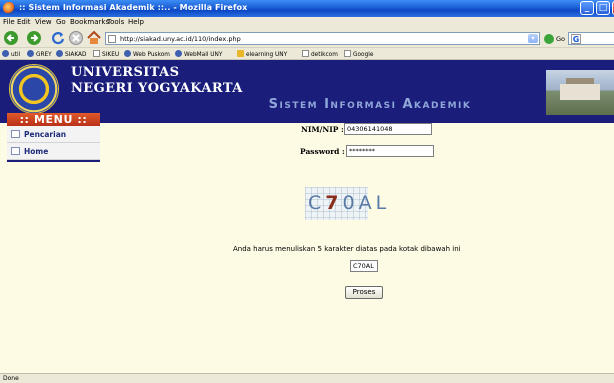 Image resolution: width=614 pixels, height=383 pixels. What do you see at coordinates (11, 38) in the screenshot?
I see `back-icon` at bounding box center [11, 38].